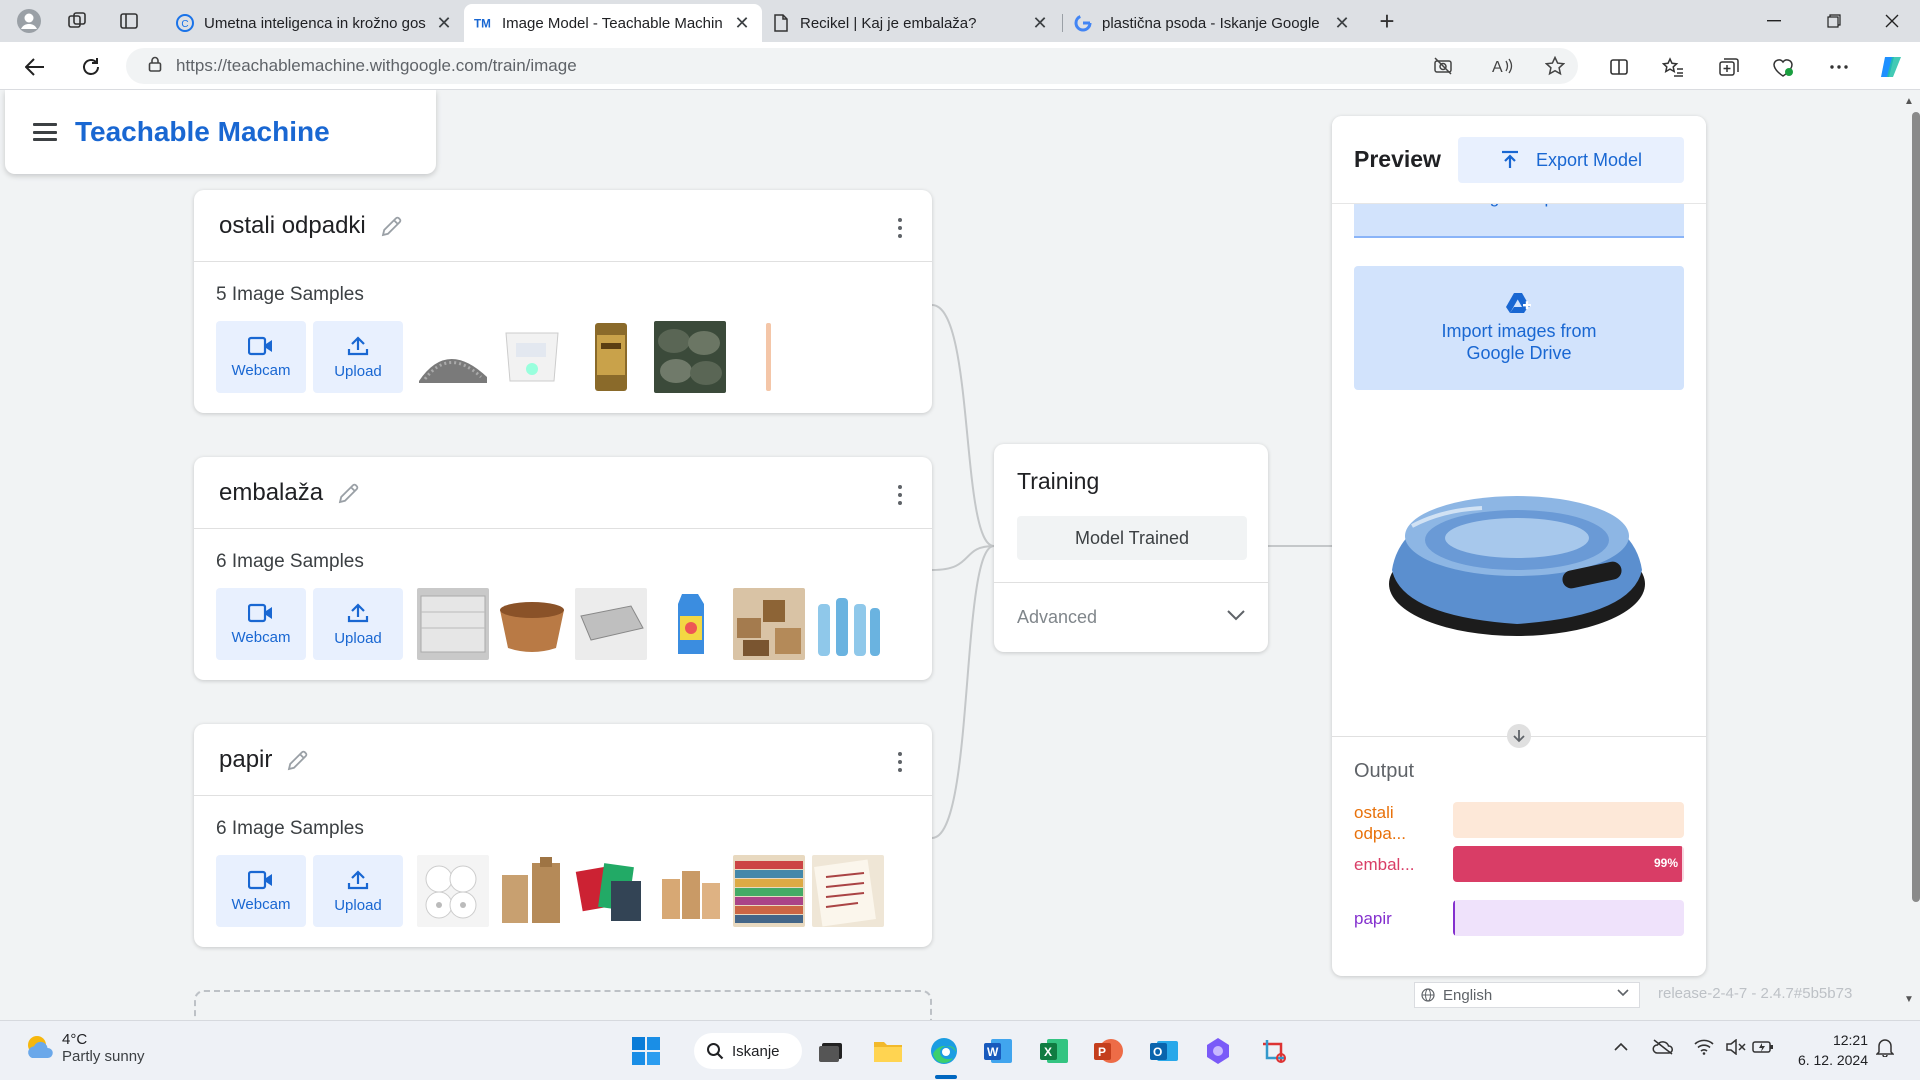 Image resolution: width=1920 pixels, height=1080 pixels. What do you see at coordinates (1387, 21) in the screenshot?
I see `new-tab-icon: +` at bounding box center [1387, 21].